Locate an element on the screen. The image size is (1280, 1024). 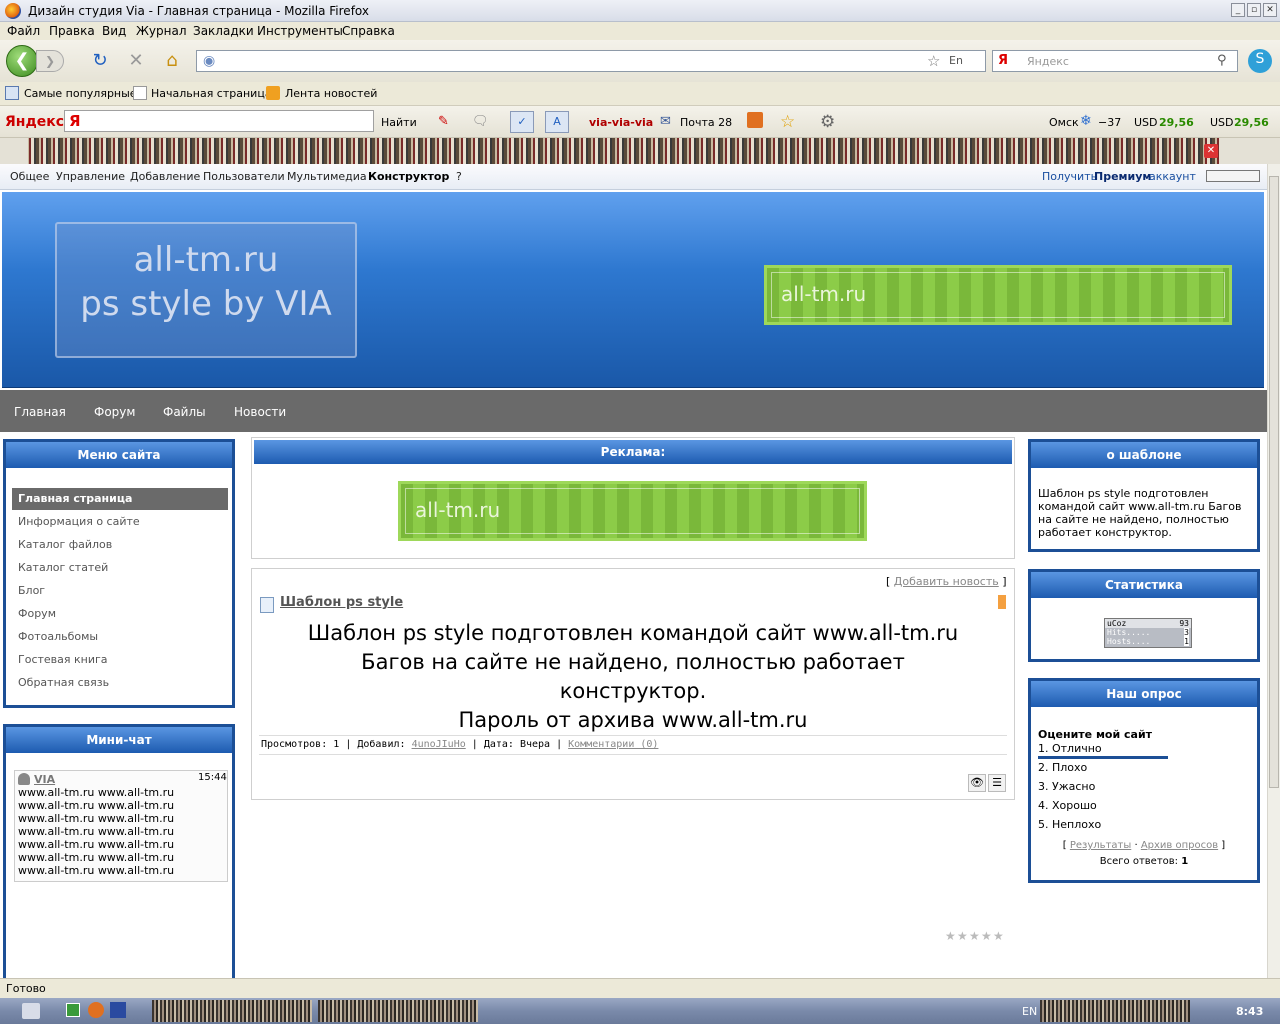
tab-close-icon: ✕ is located at coordinates (1211, 151).